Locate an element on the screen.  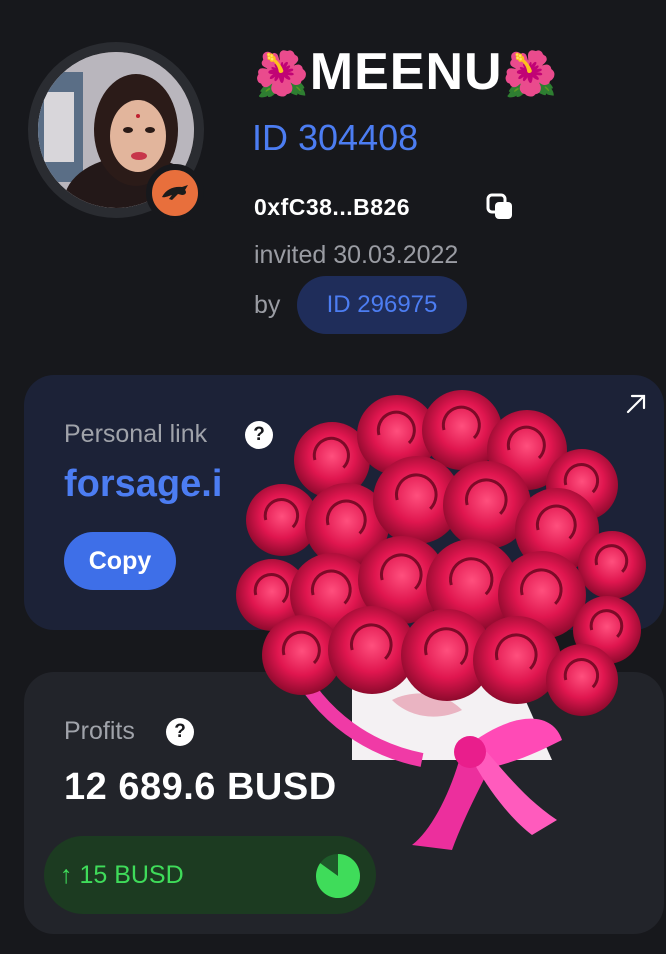
copy-icon is located at coordinates (500, 207).